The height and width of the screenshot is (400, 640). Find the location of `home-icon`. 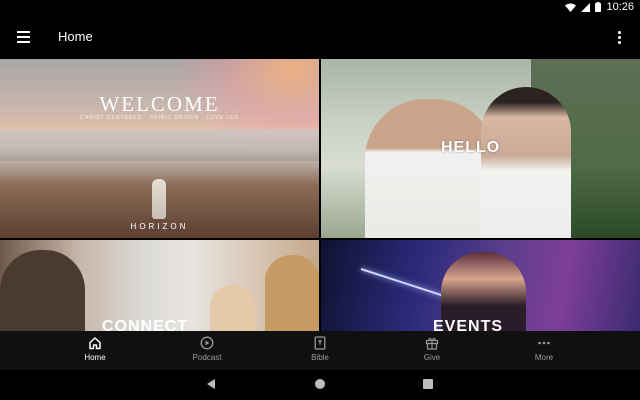

home-icon is located at coordinates (95, 341).